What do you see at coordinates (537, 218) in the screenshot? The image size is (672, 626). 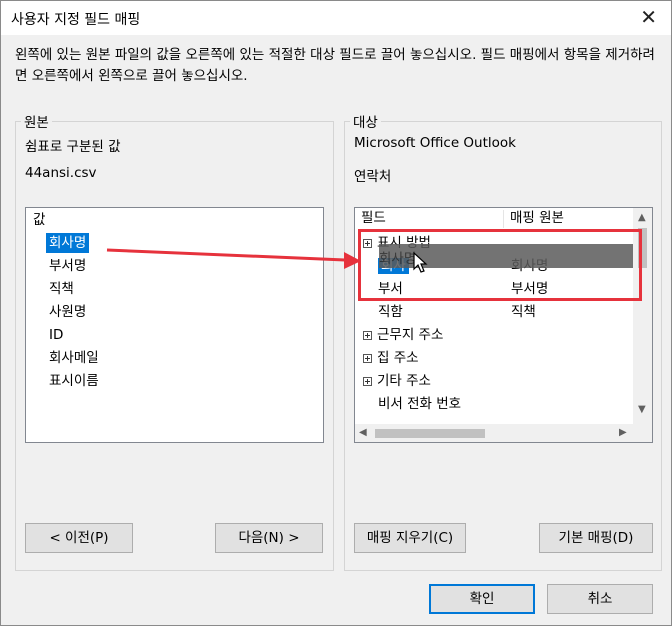 I see `column-header-mapped-label: 매핑 원본` at bounding box center [537, 218].